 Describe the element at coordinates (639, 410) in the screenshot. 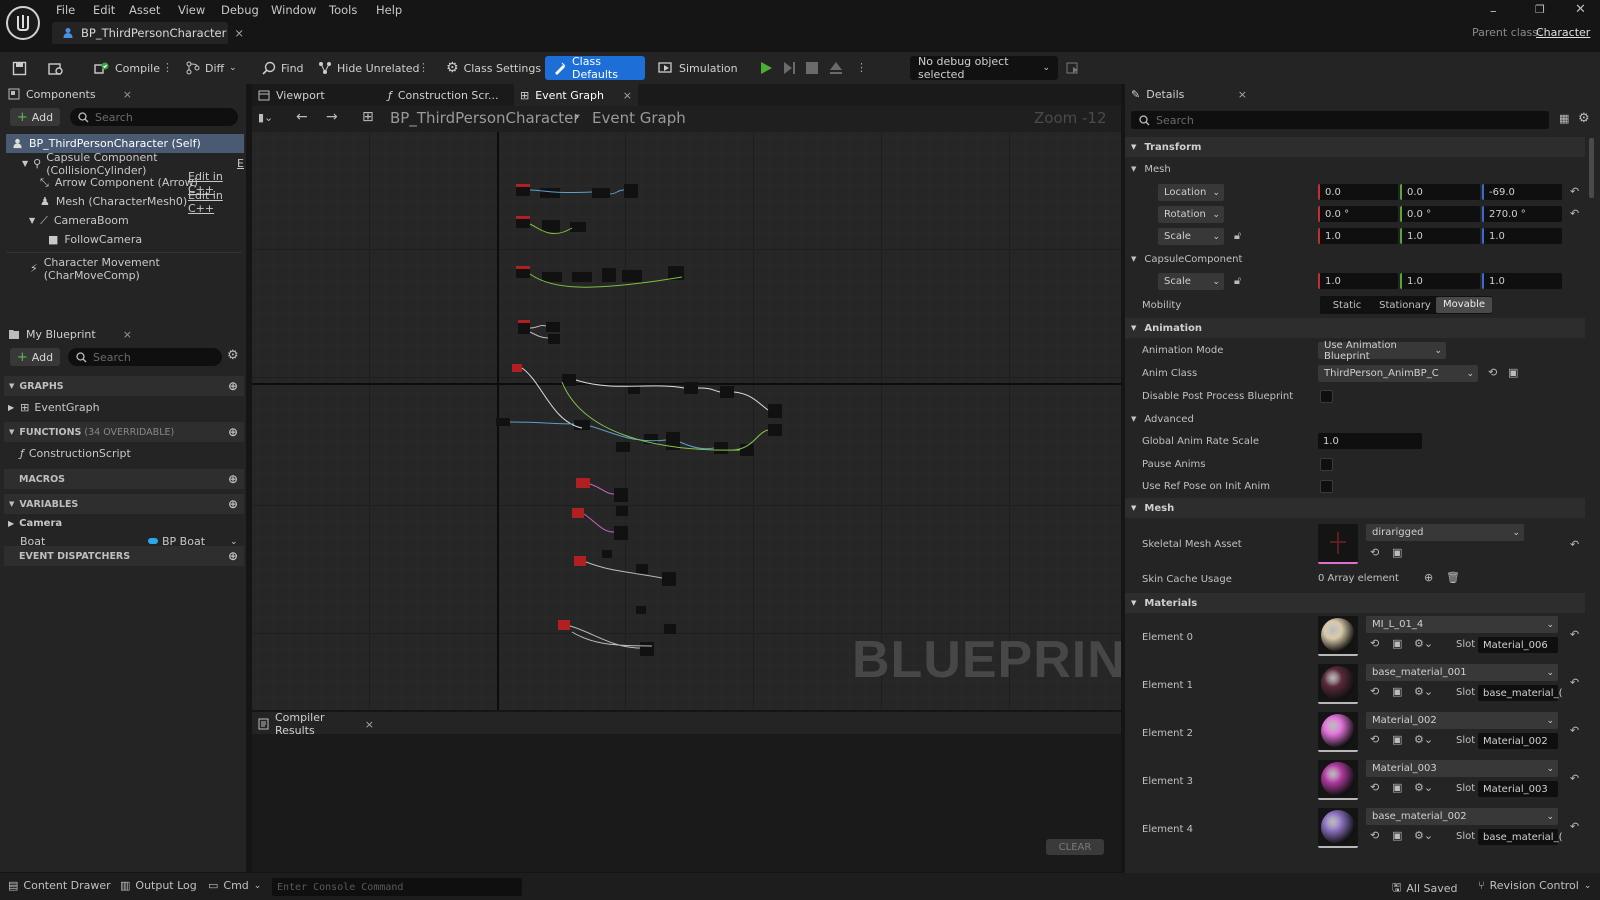

I see `node-cluster-boat` at that location.